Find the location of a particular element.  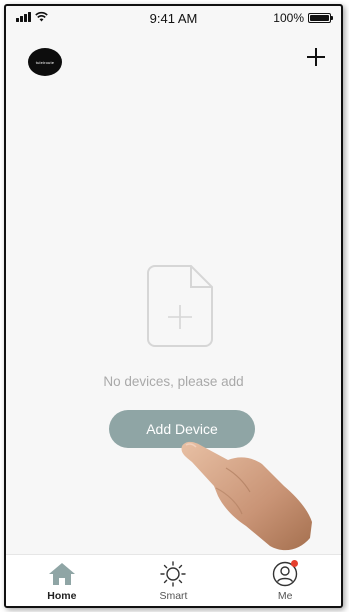

plus-icon is located at coordinates (316, 57).